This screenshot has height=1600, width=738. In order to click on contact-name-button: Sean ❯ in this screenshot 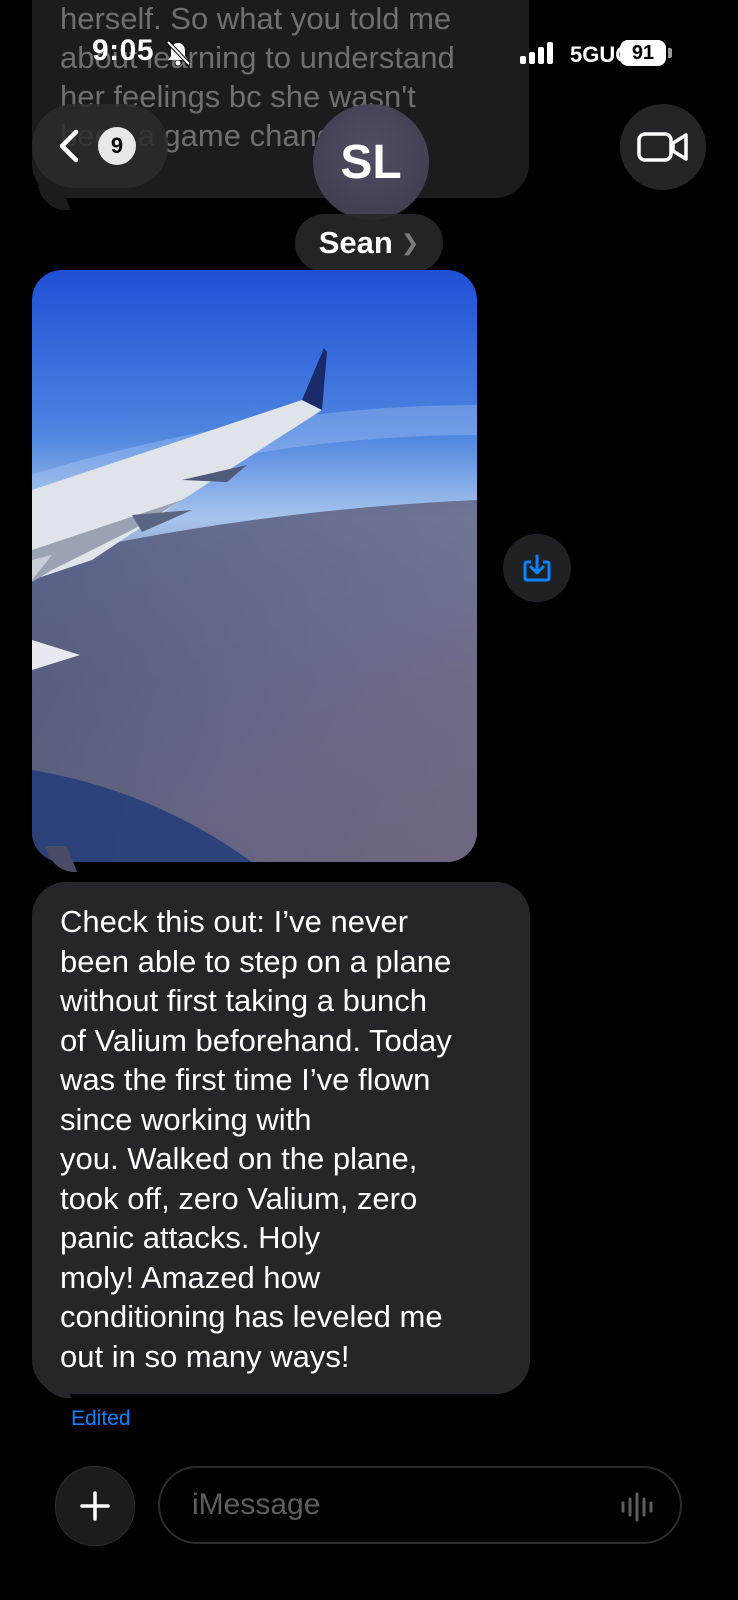, I will do `click(369, 243)`.